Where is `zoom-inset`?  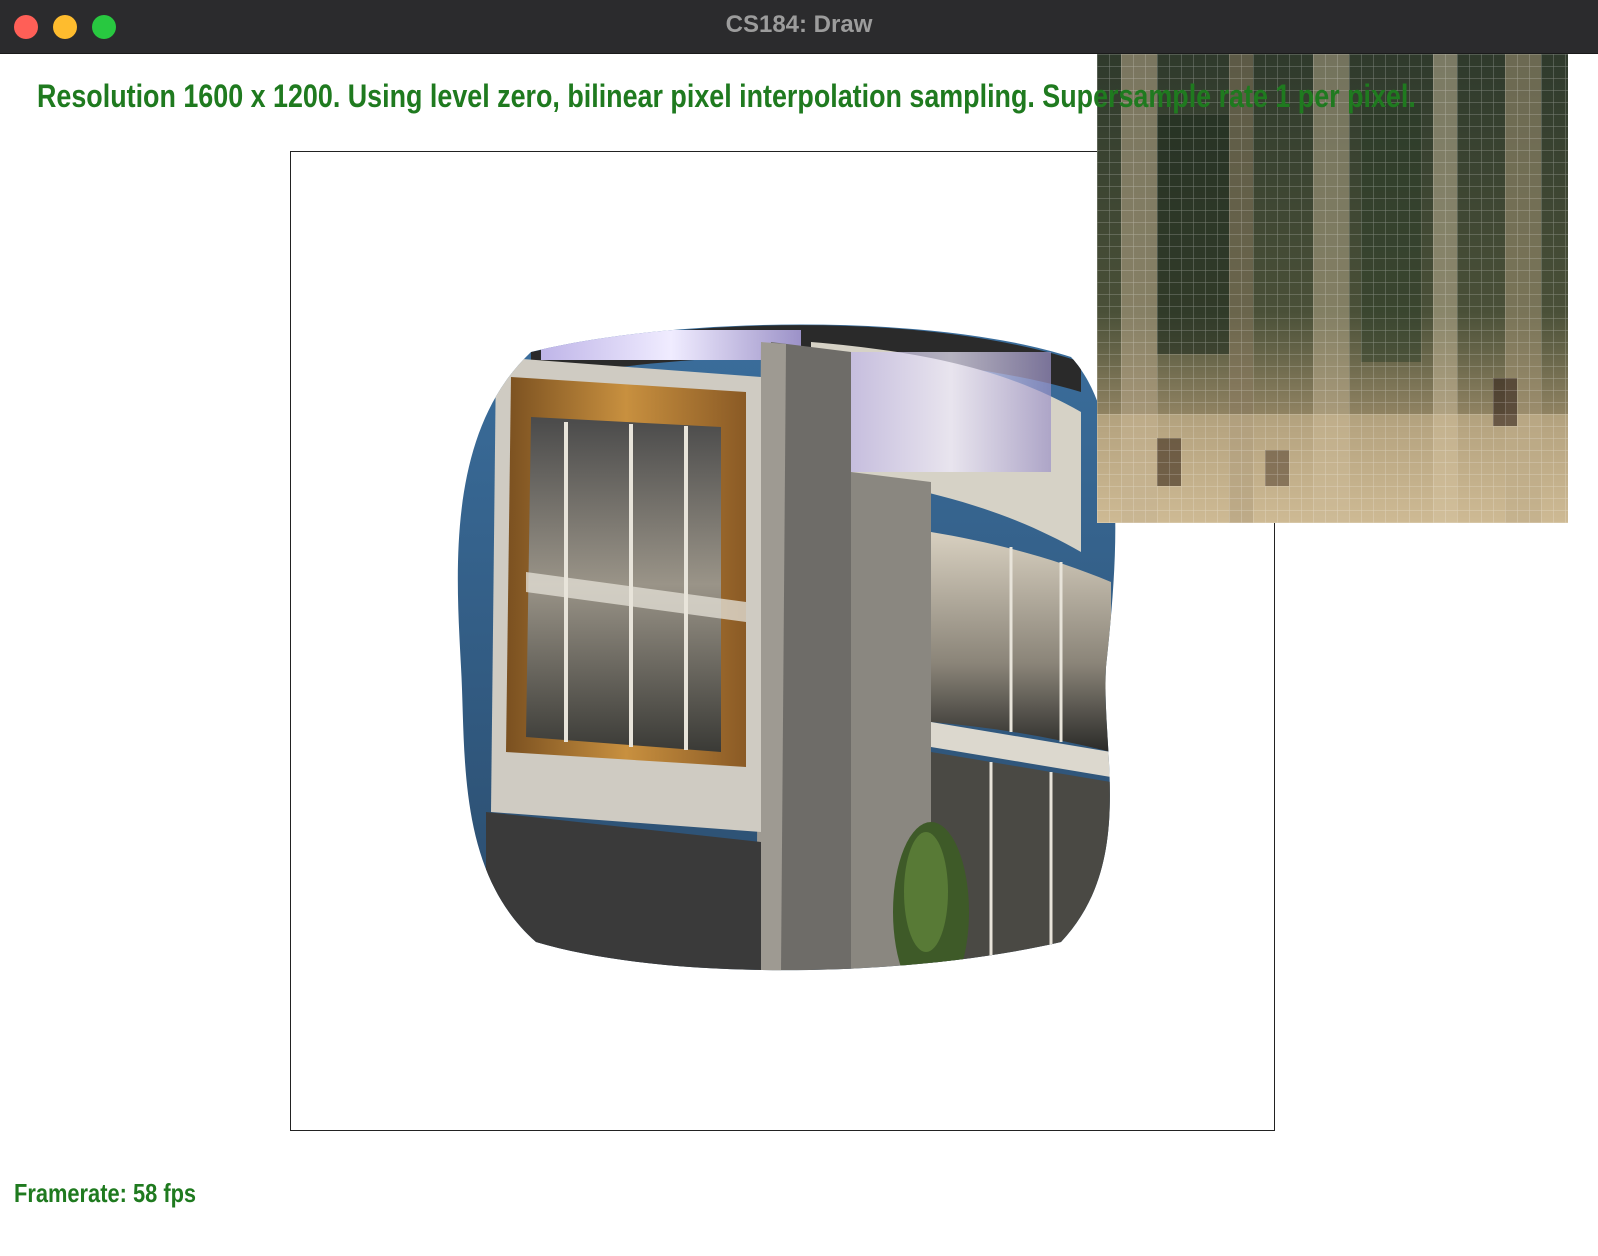
zoom-inset is located at coordinates (1332, 288).